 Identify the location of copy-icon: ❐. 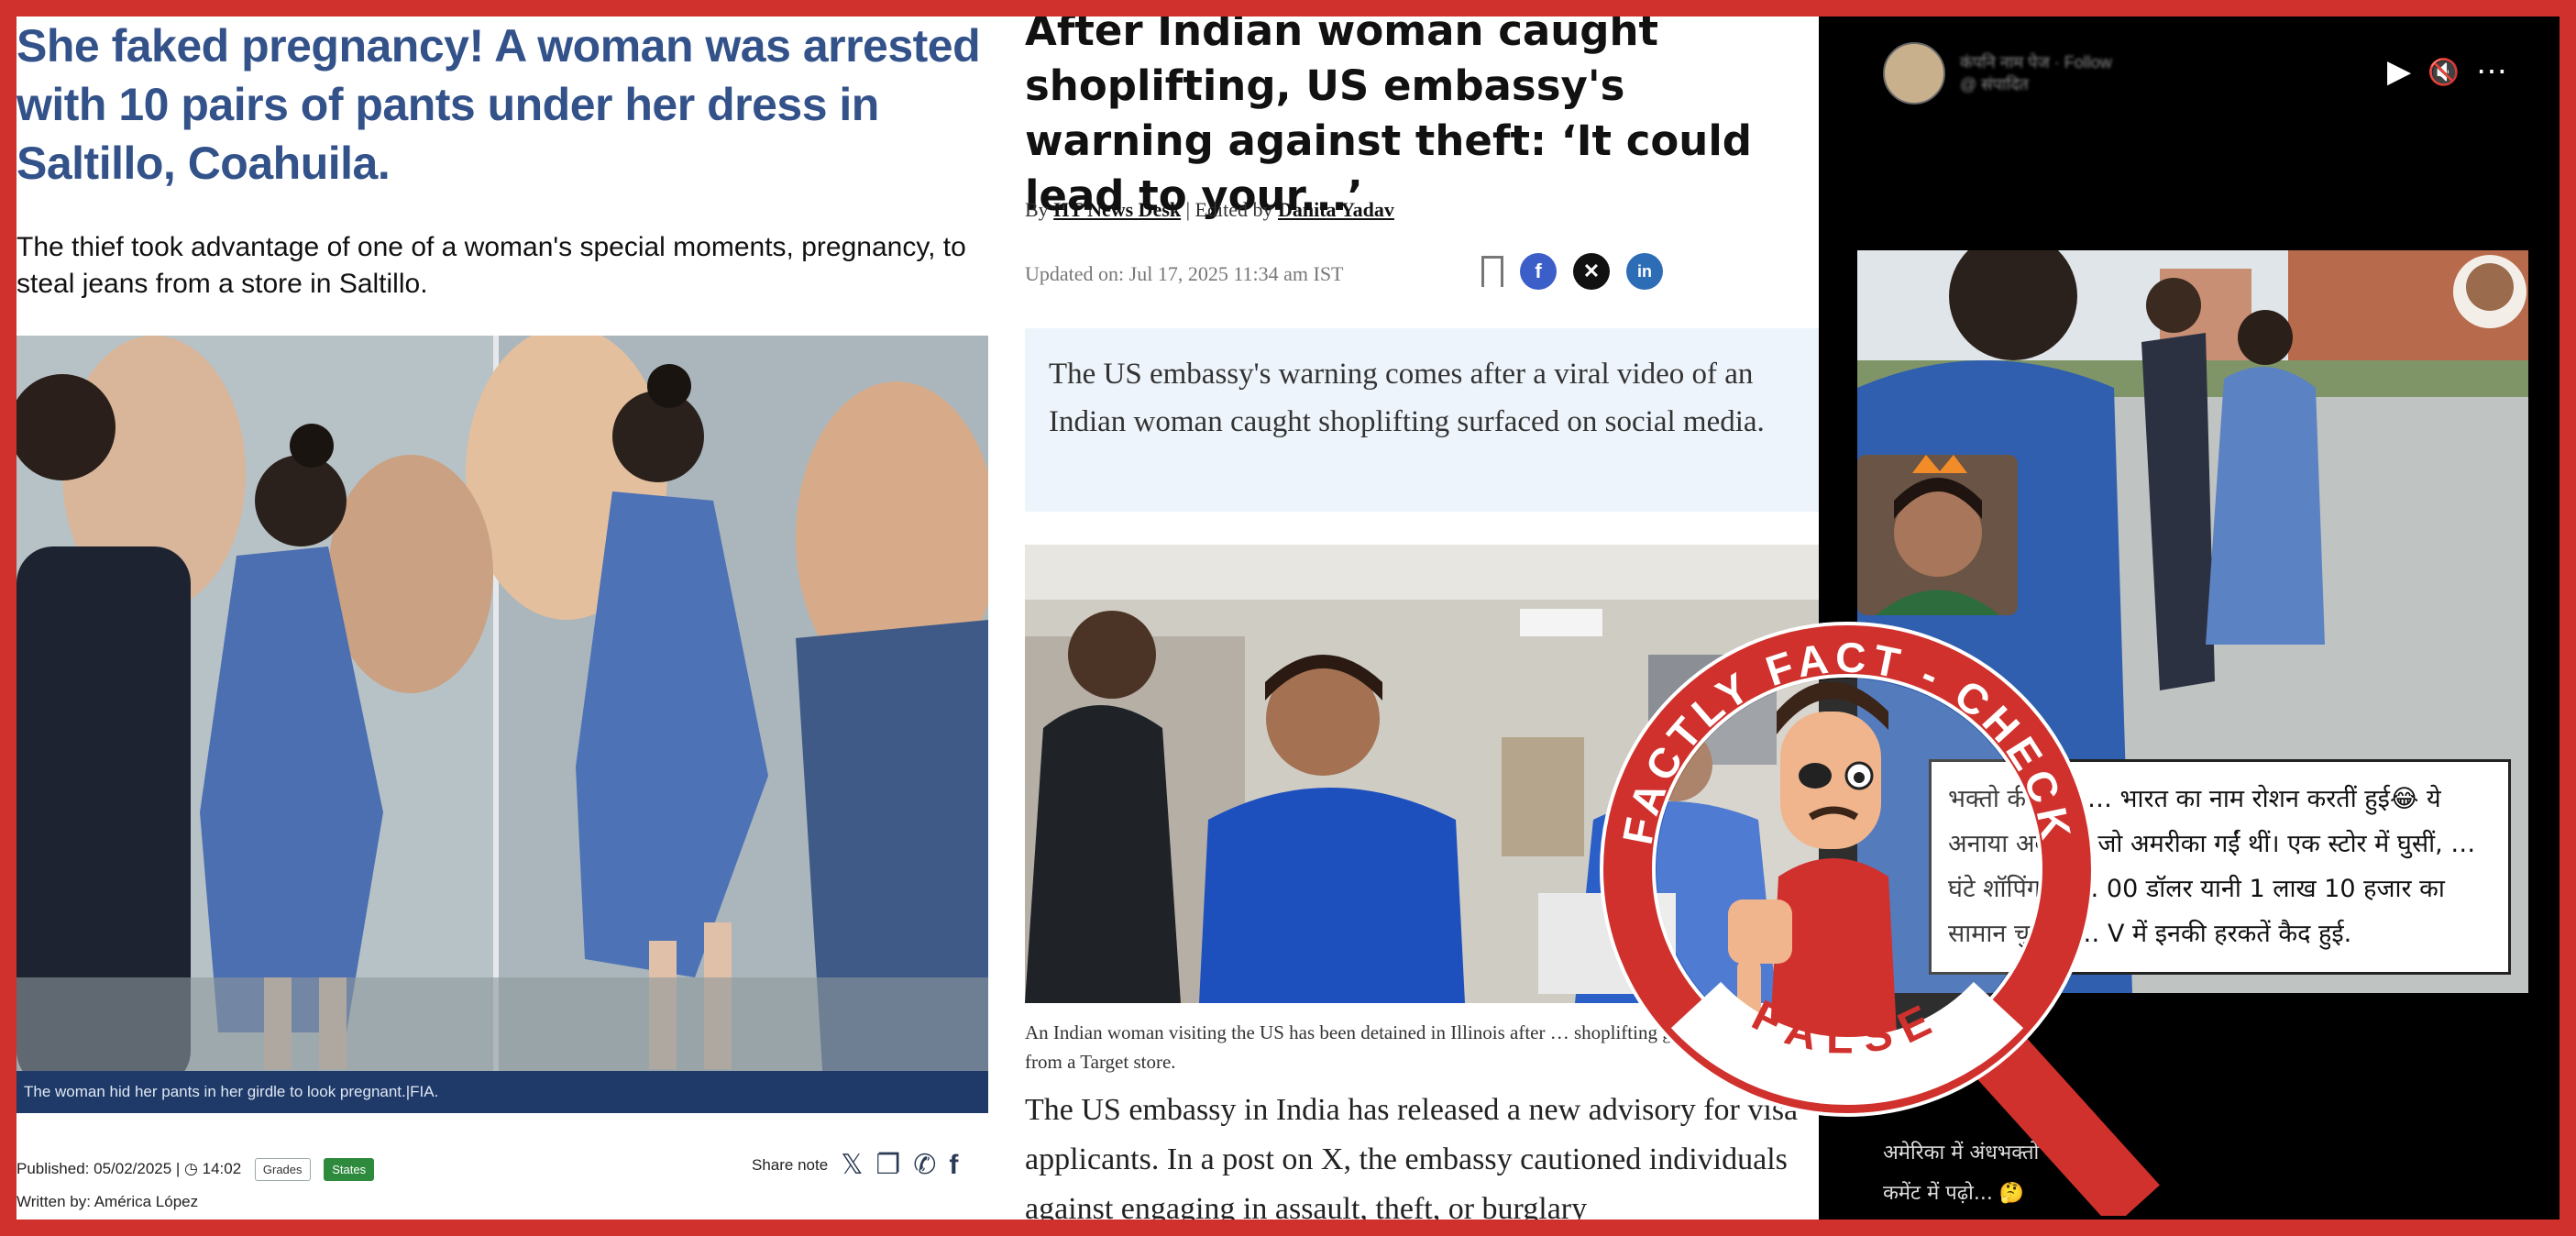
(888, 1165).